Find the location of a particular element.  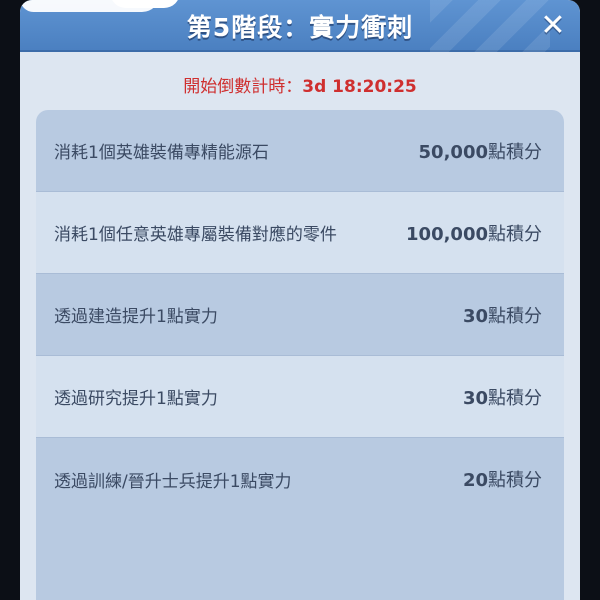

dialog-header: 第5階段：實力衝刺 ✕ is located at coordinates (300, 26).